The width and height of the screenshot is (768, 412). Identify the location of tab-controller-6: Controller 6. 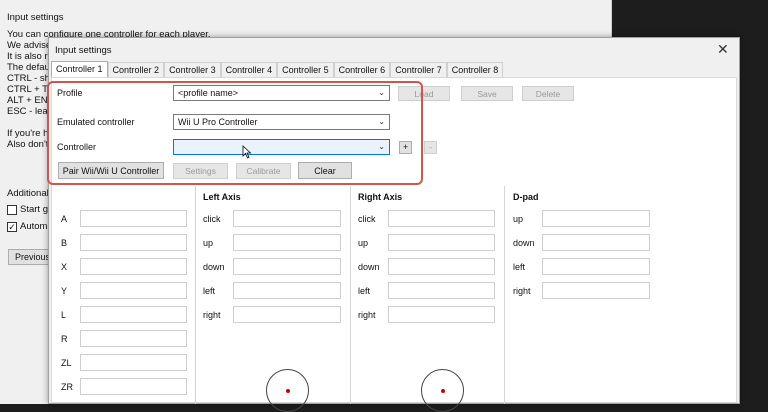
(362, 69).